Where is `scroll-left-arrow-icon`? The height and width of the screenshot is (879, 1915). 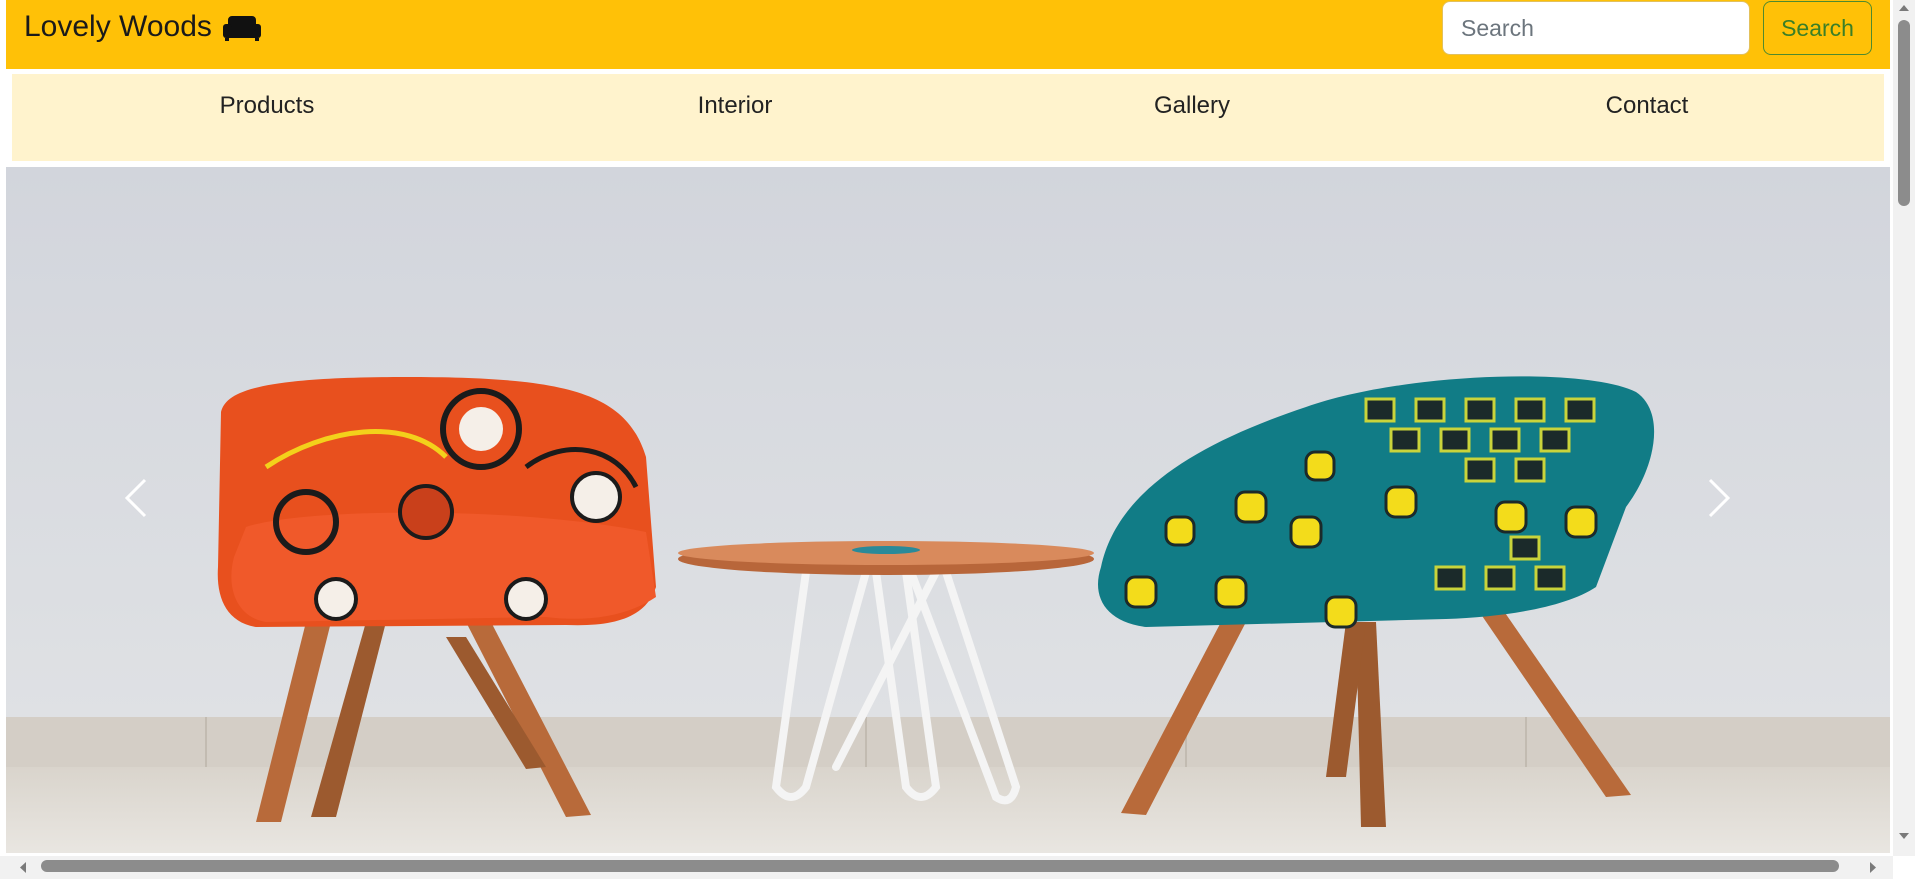 scroll-left-arrow-icon is located at coordinates (23, 867).